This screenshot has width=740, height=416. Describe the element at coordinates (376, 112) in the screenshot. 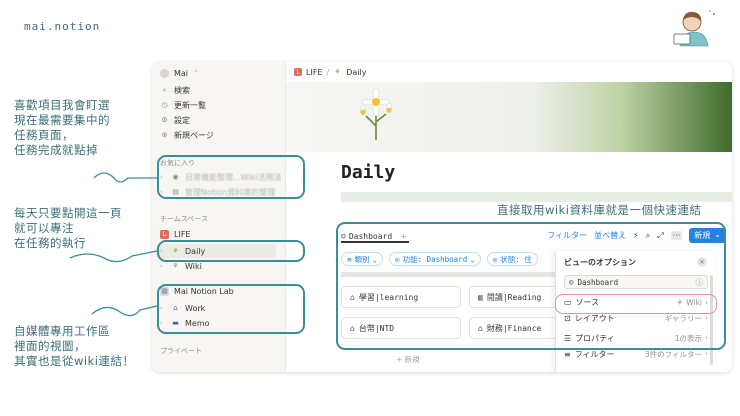

I see `daisy-page-icon` at that location.